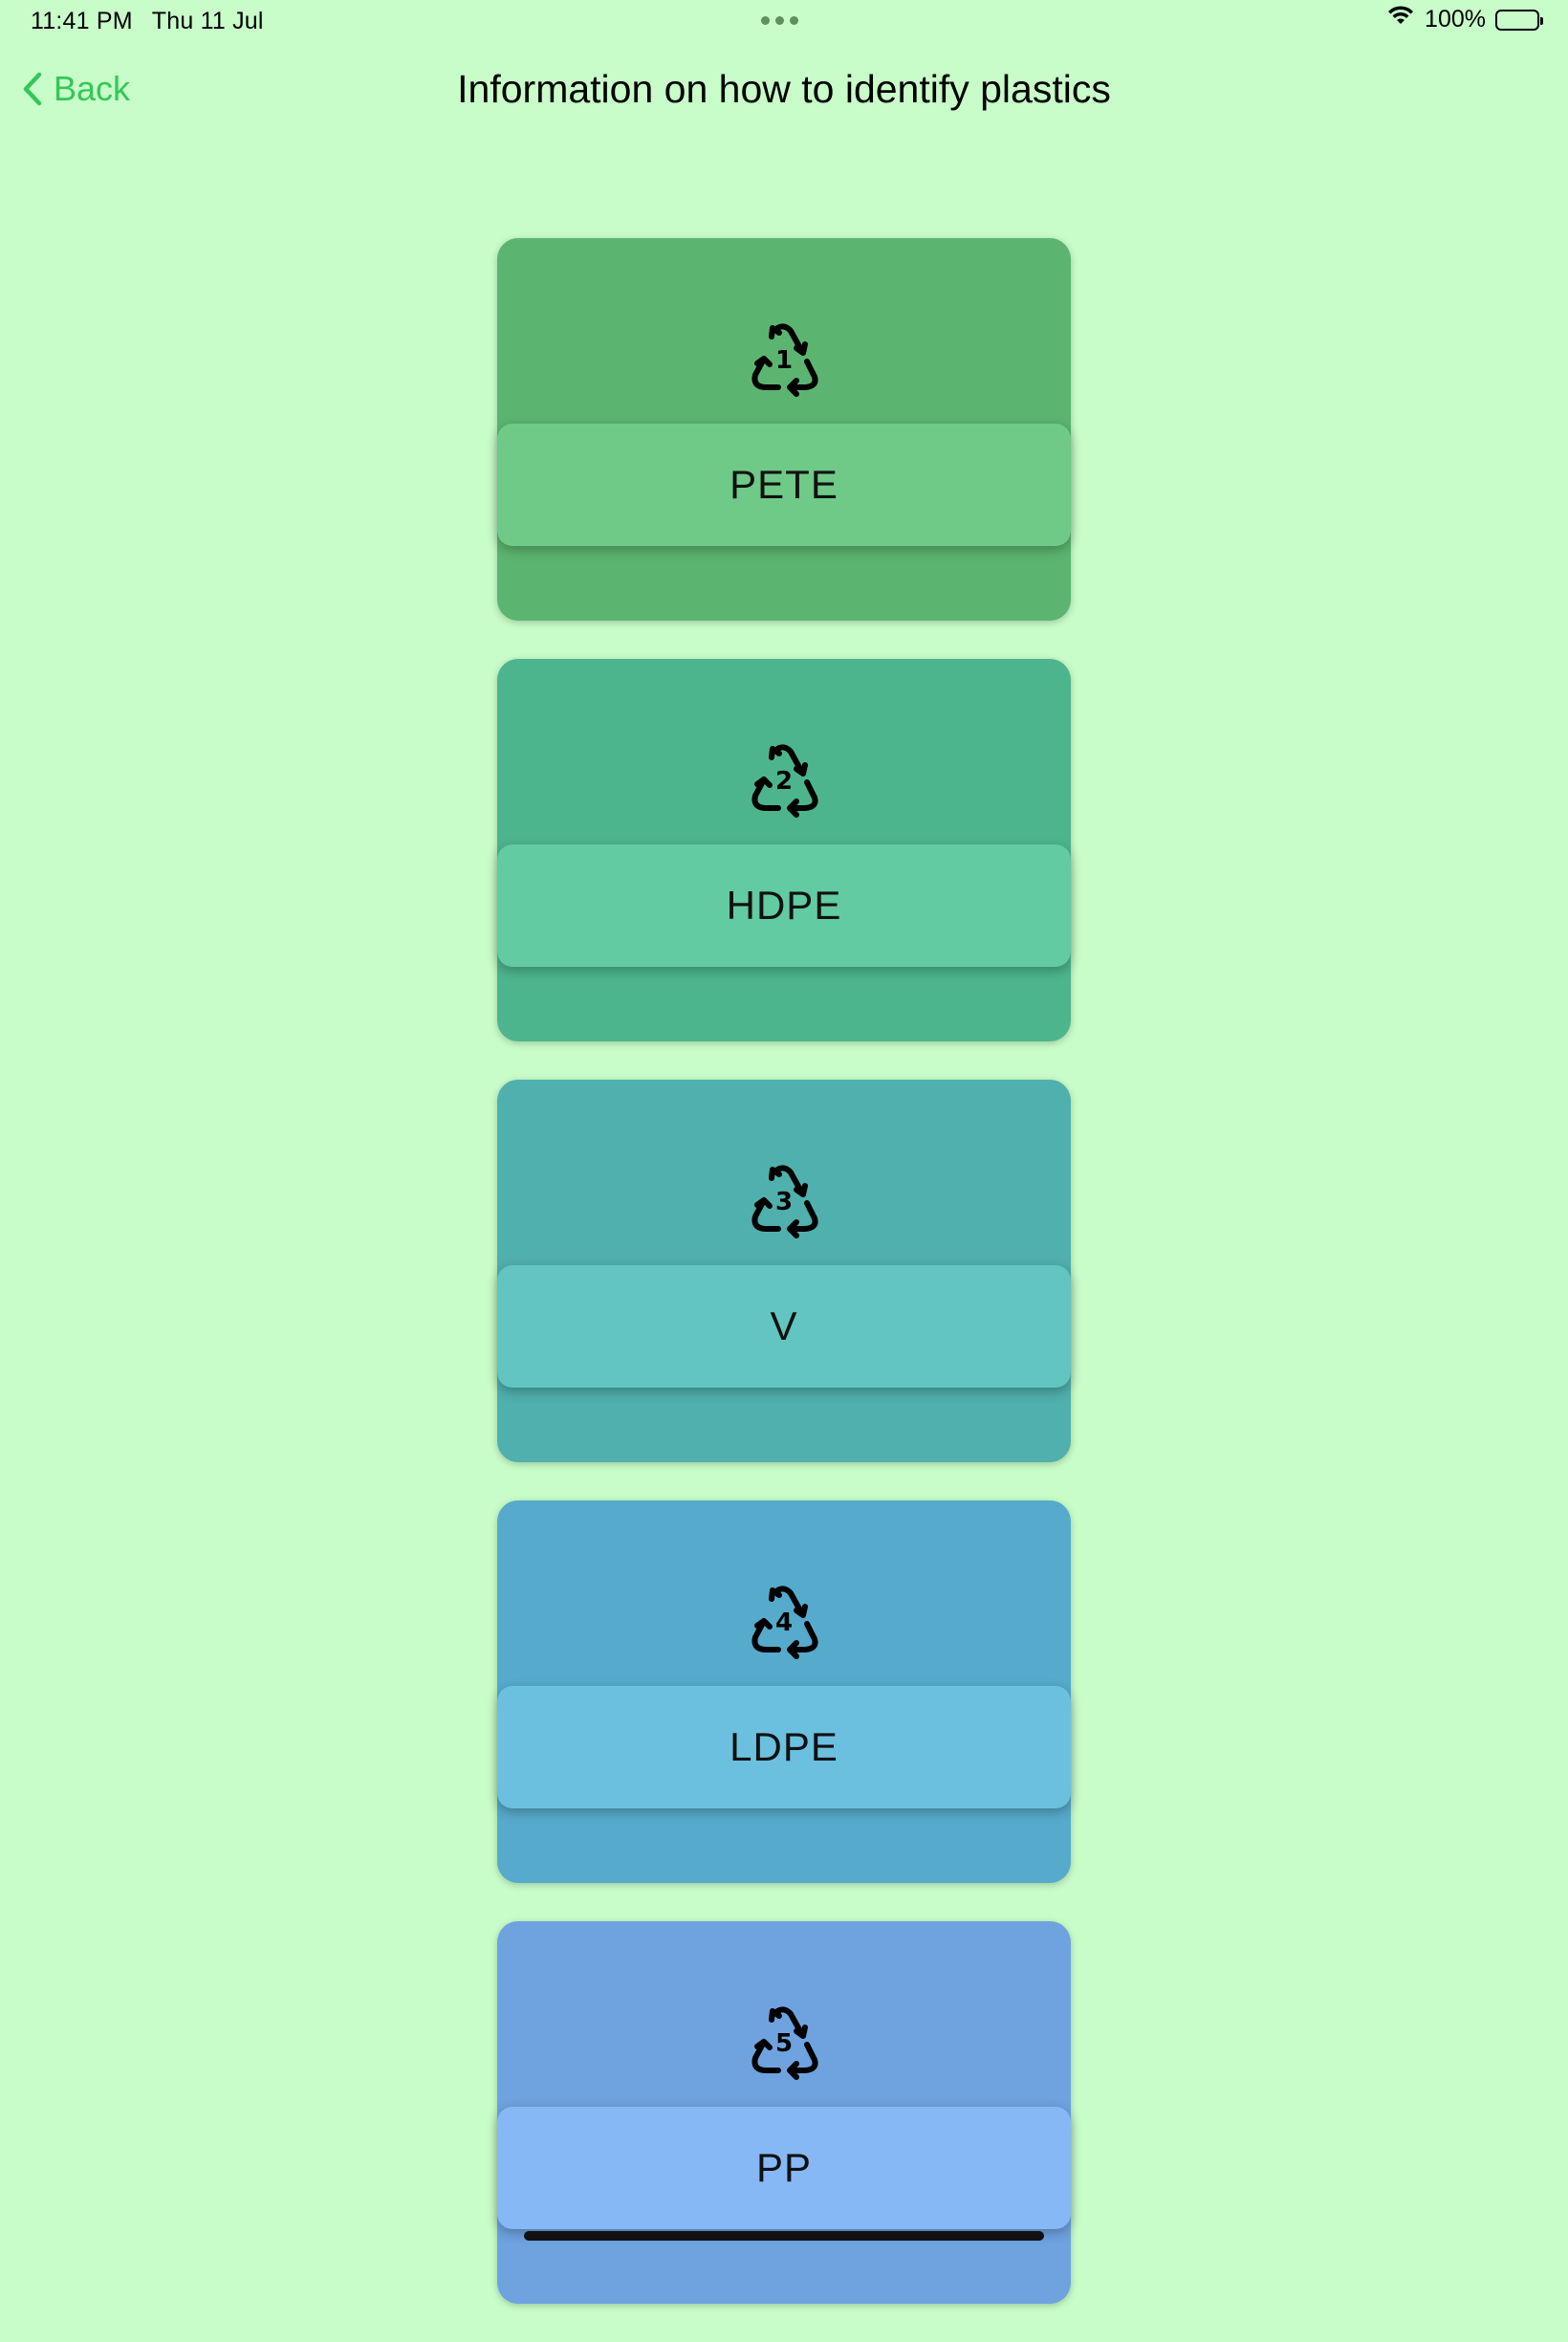 The image size is (1568, 2342). I want to click on plastic-label-pp: PP, so click(784, 2168).